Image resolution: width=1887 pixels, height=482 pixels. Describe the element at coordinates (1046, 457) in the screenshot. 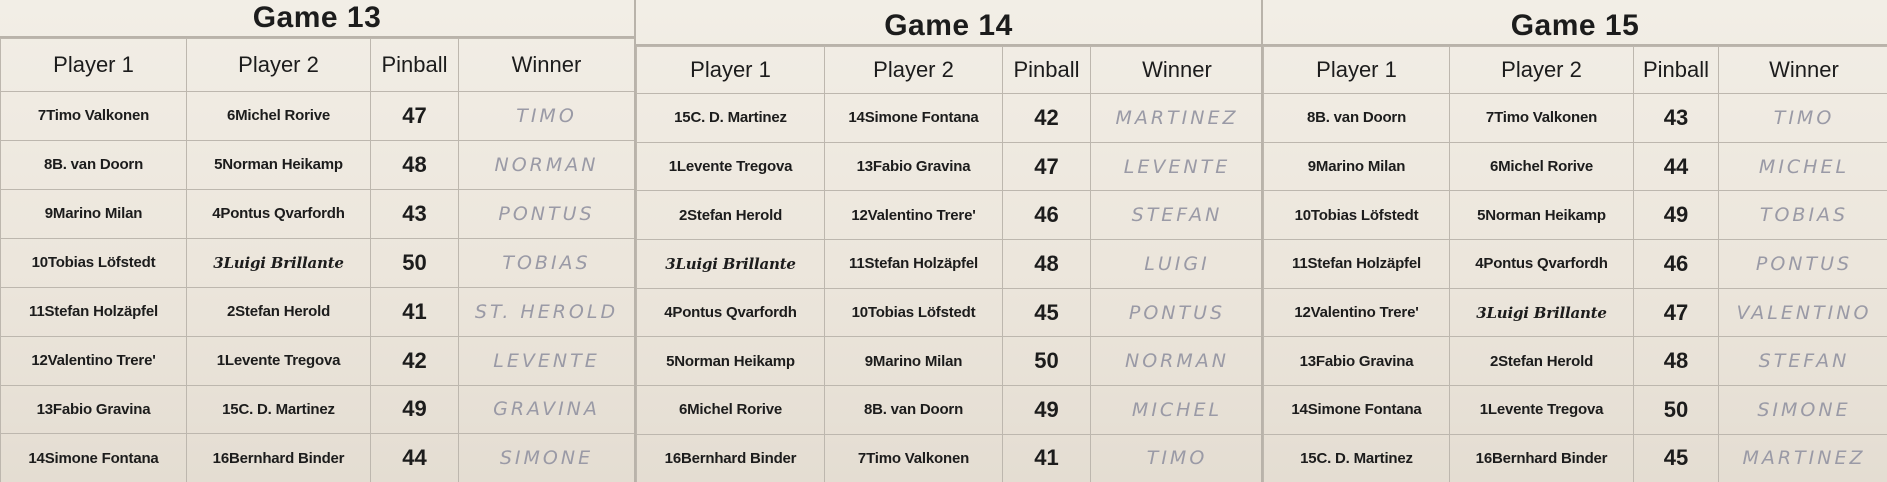

I see `pinball-cell: 41` at that location.